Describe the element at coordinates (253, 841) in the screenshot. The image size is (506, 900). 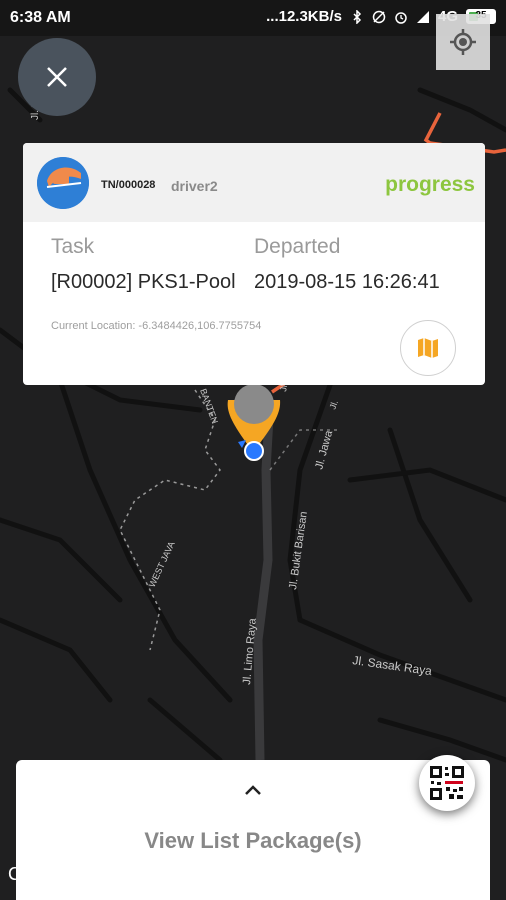
I see `view-list-packages-label: View List Package(s)` at that location.